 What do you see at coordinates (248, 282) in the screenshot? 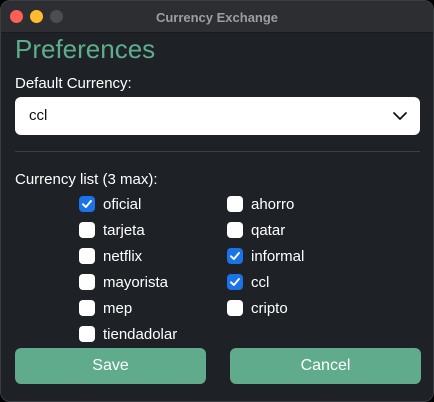
I see `currency-option-ccl: ccl` at bounding box center [248, 282].